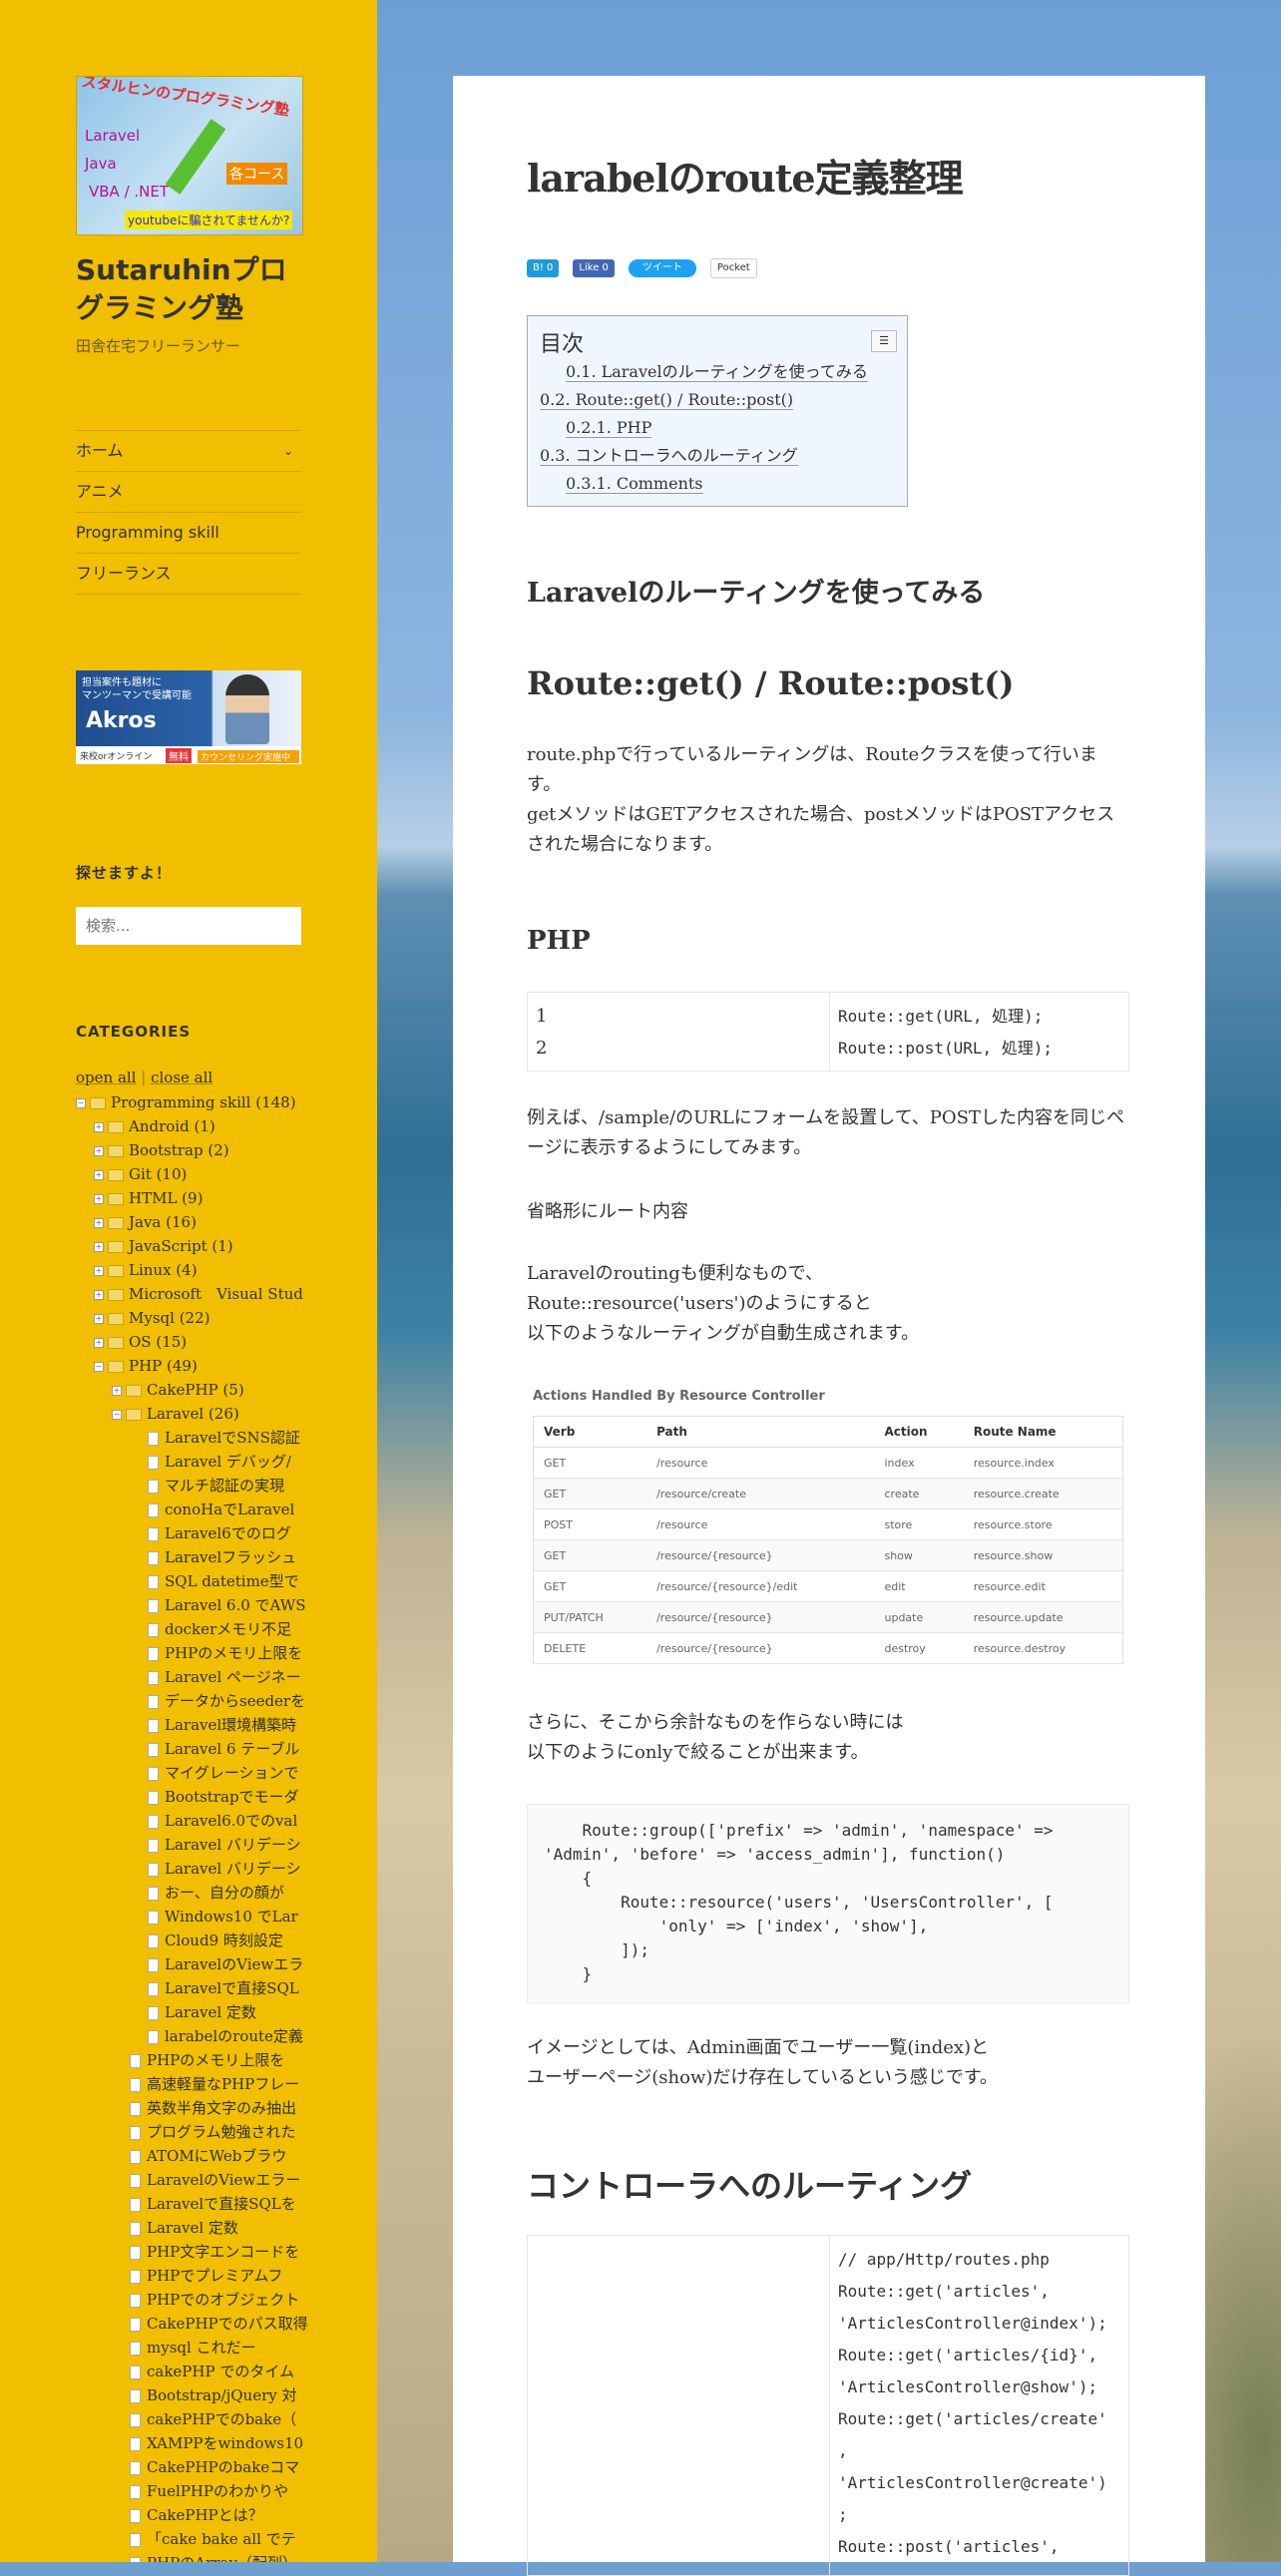  I want to click on category-tree-item: conoHaでLaravel, so click(188, 1509).